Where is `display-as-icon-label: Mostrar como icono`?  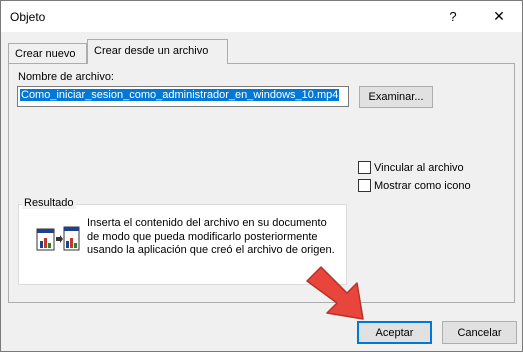 display-as-icon-label: Mostrar como icono is located at coordinates (422, 185).